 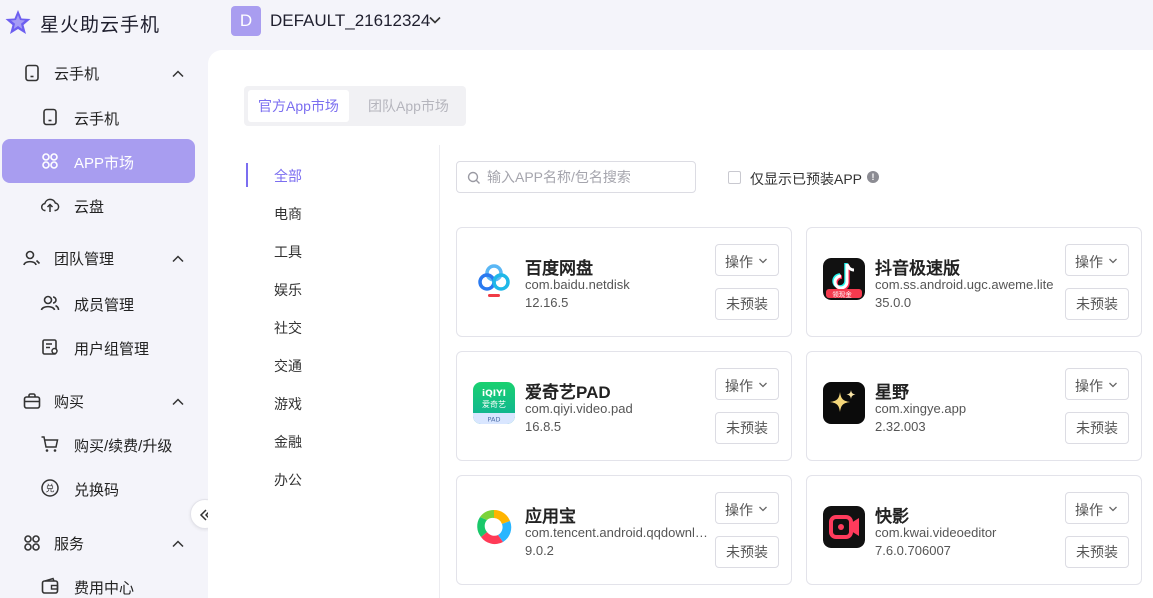 What do you see at coordinates (18, 22) in the screenshot?
I see `star-logo-icon` at bounding box center [18, 22].